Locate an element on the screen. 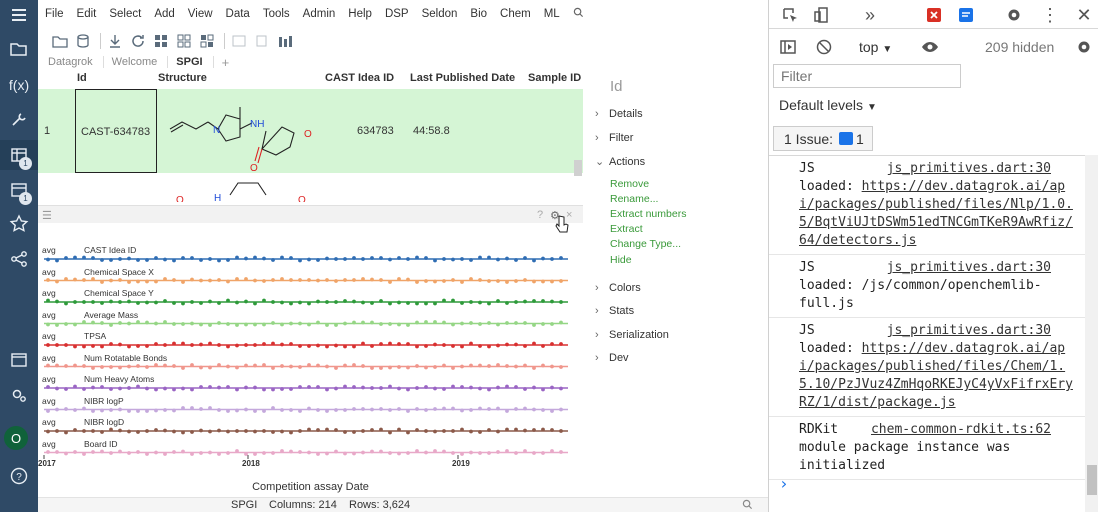  action-extract: Extract is located at coordinates (626, 229).